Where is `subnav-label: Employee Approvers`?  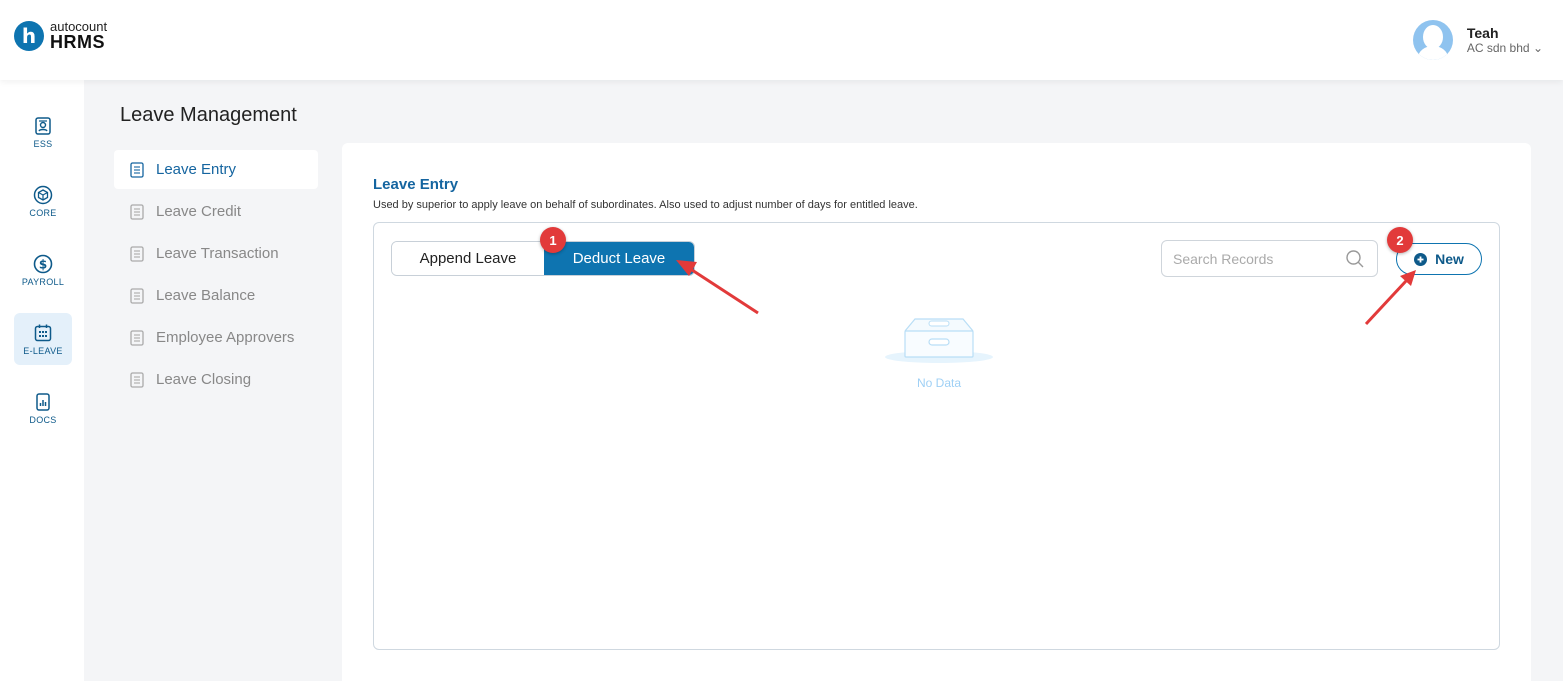
subnav-label: Employee Approvers is located at coordinates (225, 337).